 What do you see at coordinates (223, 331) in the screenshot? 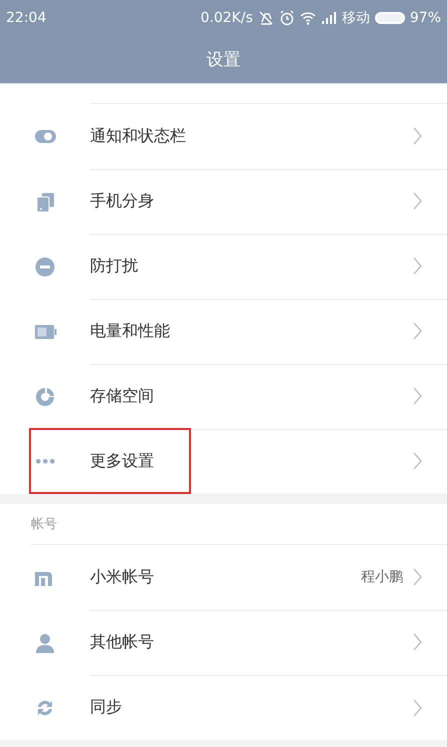
I see `settings-item: 电量和性能` at bounding box center [223, 331].